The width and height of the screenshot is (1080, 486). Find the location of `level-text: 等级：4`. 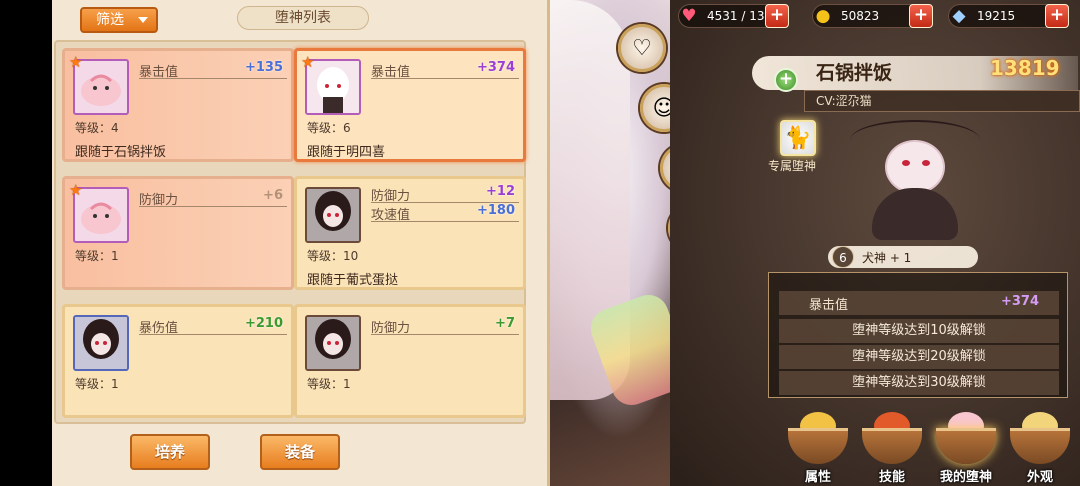

level-text: 等级：4 is located at coordinates (97, 128).